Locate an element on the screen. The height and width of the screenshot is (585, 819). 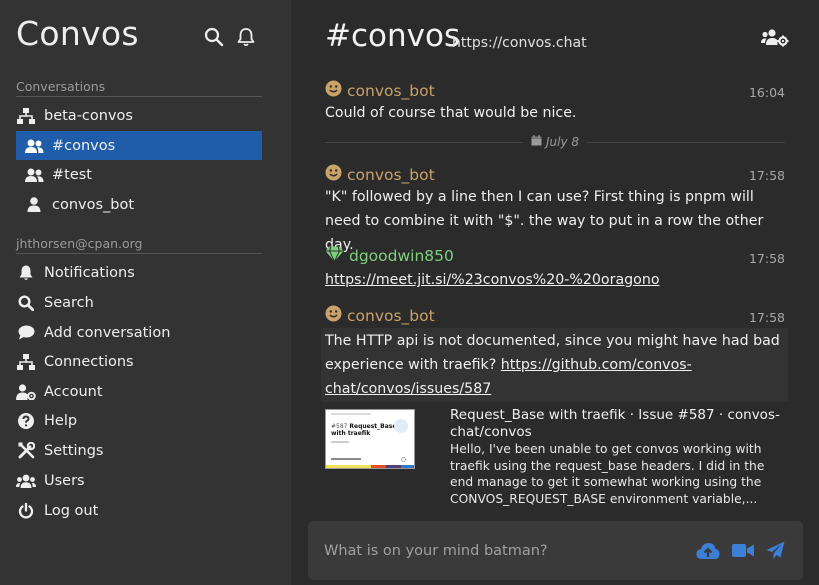
sidebar-item-add-conversation: Add conversation is located at coordinates (139, 332).